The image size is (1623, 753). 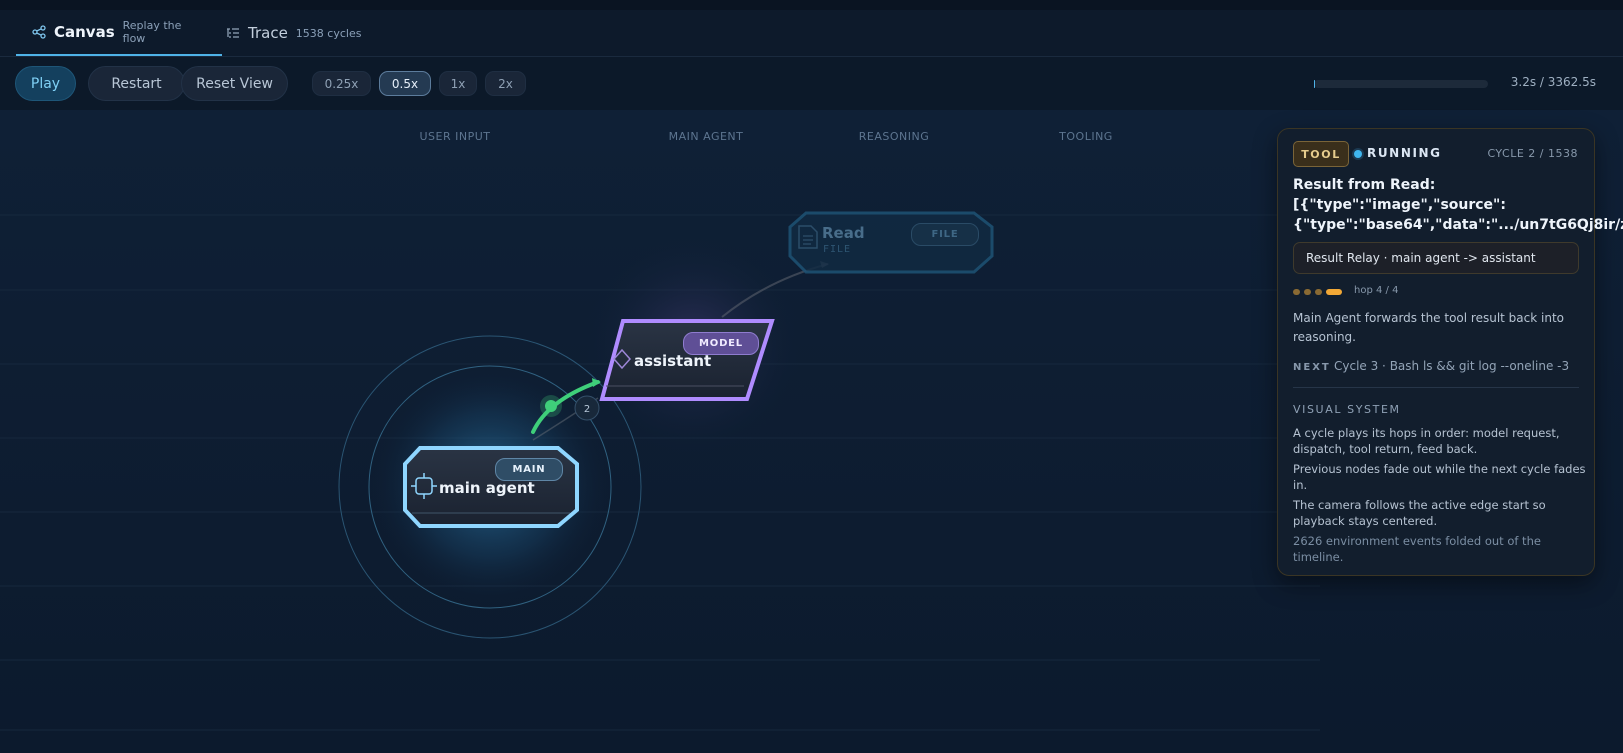 What do you see at coordinates (1436, 258) in the screenshot?
I see `relay-chip: Result Relay · main agent -> assistant` at bounding box center [1436, 258].